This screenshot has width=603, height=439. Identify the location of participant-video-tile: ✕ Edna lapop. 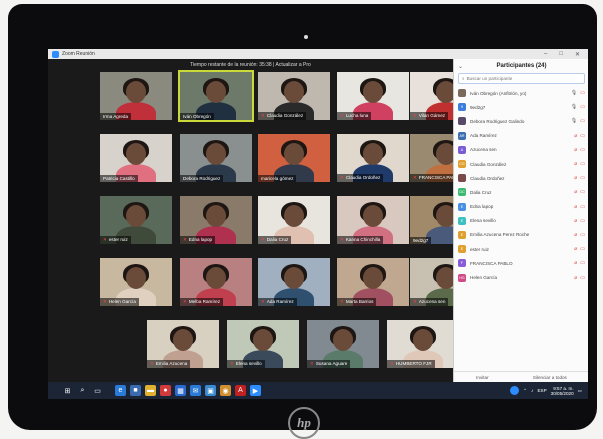
(216, 220).